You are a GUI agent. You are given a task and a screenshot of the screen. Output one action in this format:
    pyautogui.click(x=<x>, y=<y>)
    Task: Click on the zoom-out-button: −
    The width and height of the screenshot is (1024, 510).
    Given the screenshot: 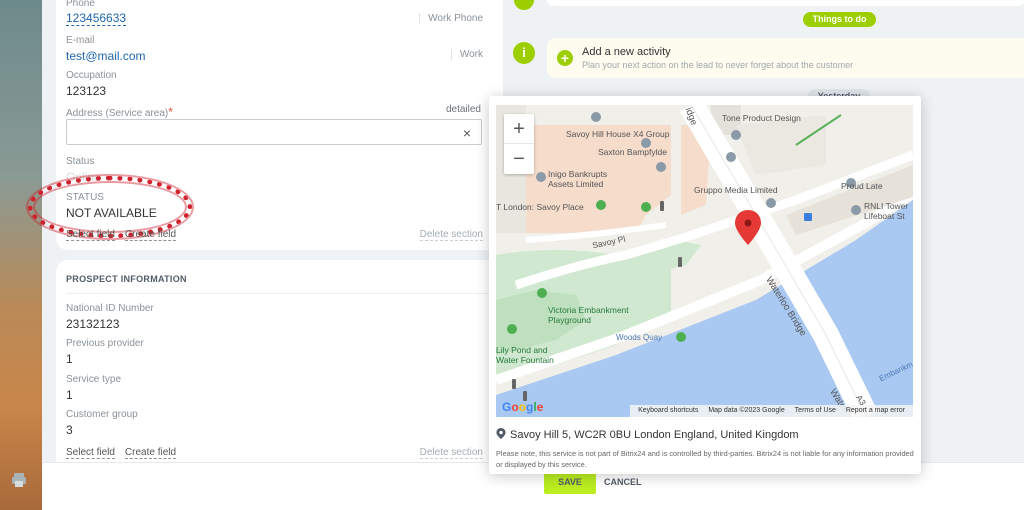 What is the action you would take?
    pyautogui.click(x=519, y=159)
    